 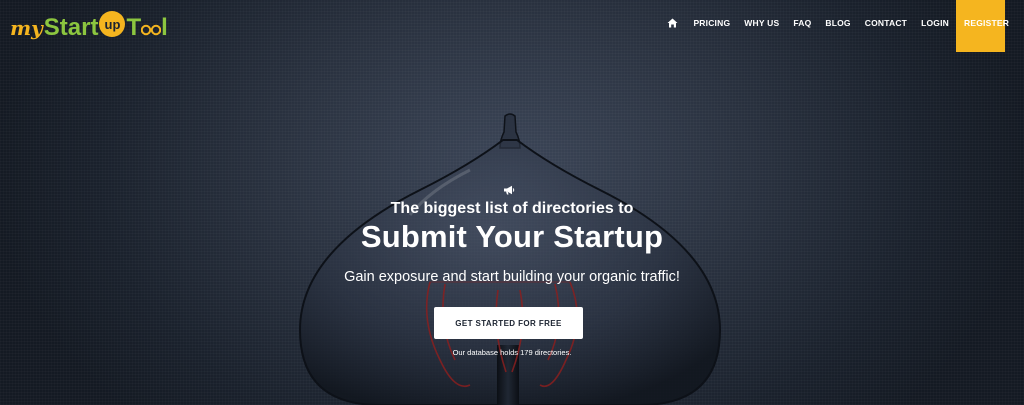 What do you see at coordinates (512, 208) in the screenshot?
I see `hero-subhead: The biggest list of directories to` at bounding box center [512, 208].